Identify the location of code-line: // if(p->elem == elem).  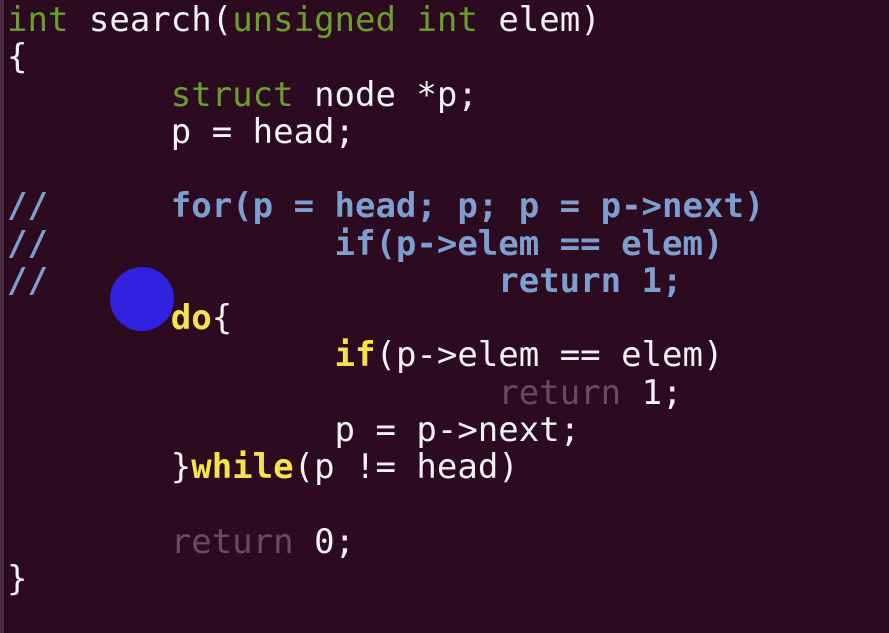
(385, 243).